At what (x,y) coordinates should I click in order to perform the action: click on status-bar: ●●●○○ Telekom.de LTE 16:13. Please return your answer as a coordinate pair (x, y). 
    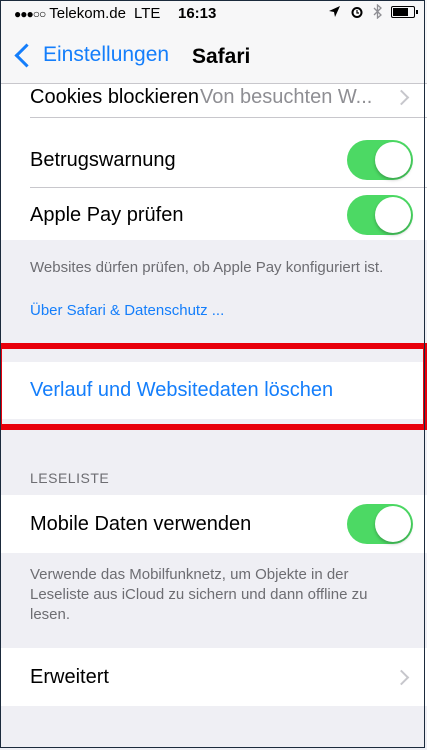
    Looking at the image, I should click on (213, 14).